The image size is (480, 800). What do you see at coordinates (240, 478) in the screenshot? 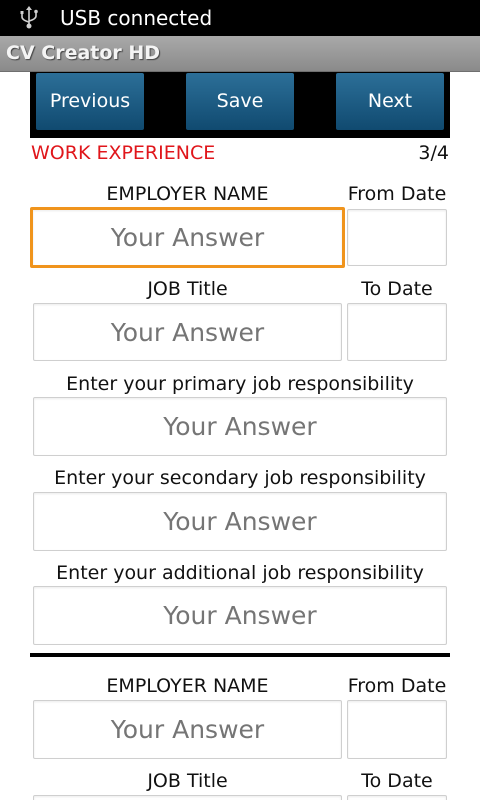
I see `secondary-responsibility-label: Enter your secondary job responsibility` at bounding box center [240, 478].